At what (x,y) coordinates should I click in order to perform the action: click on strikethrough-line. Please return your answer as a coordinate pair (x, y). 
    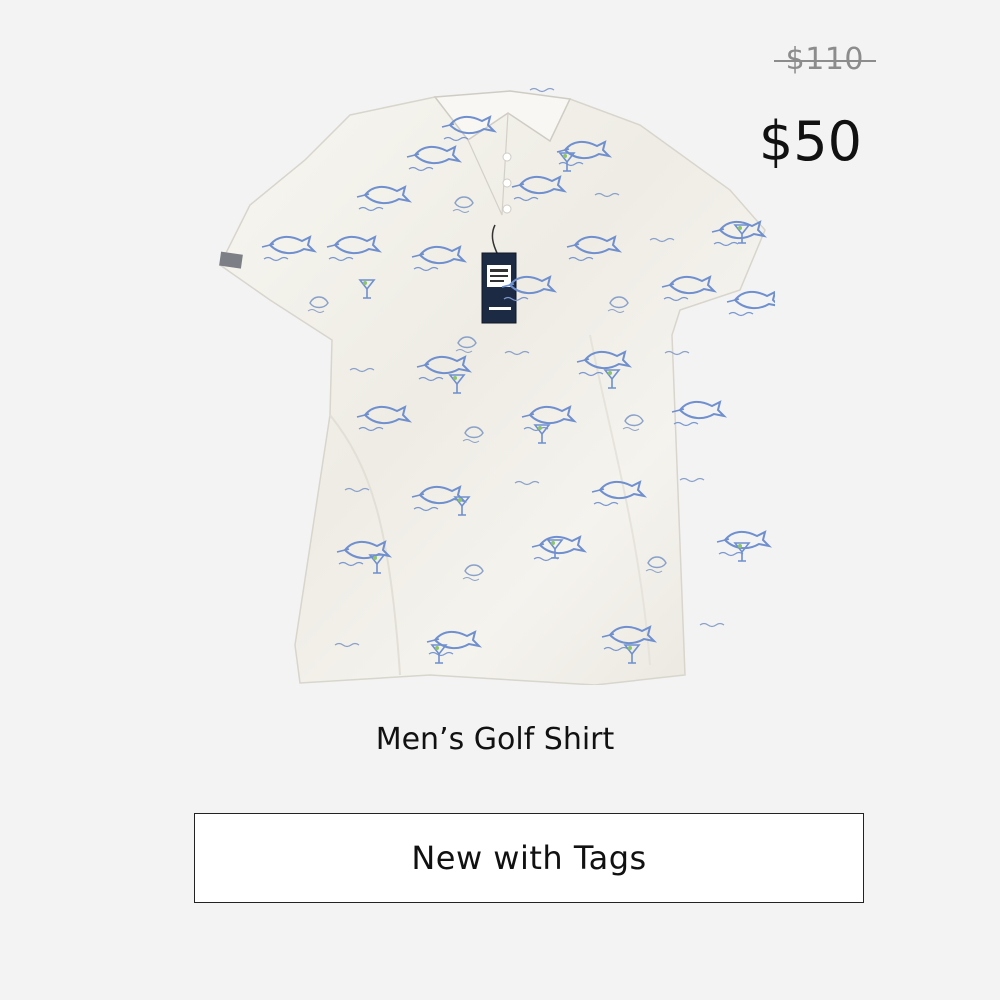
    Looking at the image, I should click on (824, 61).